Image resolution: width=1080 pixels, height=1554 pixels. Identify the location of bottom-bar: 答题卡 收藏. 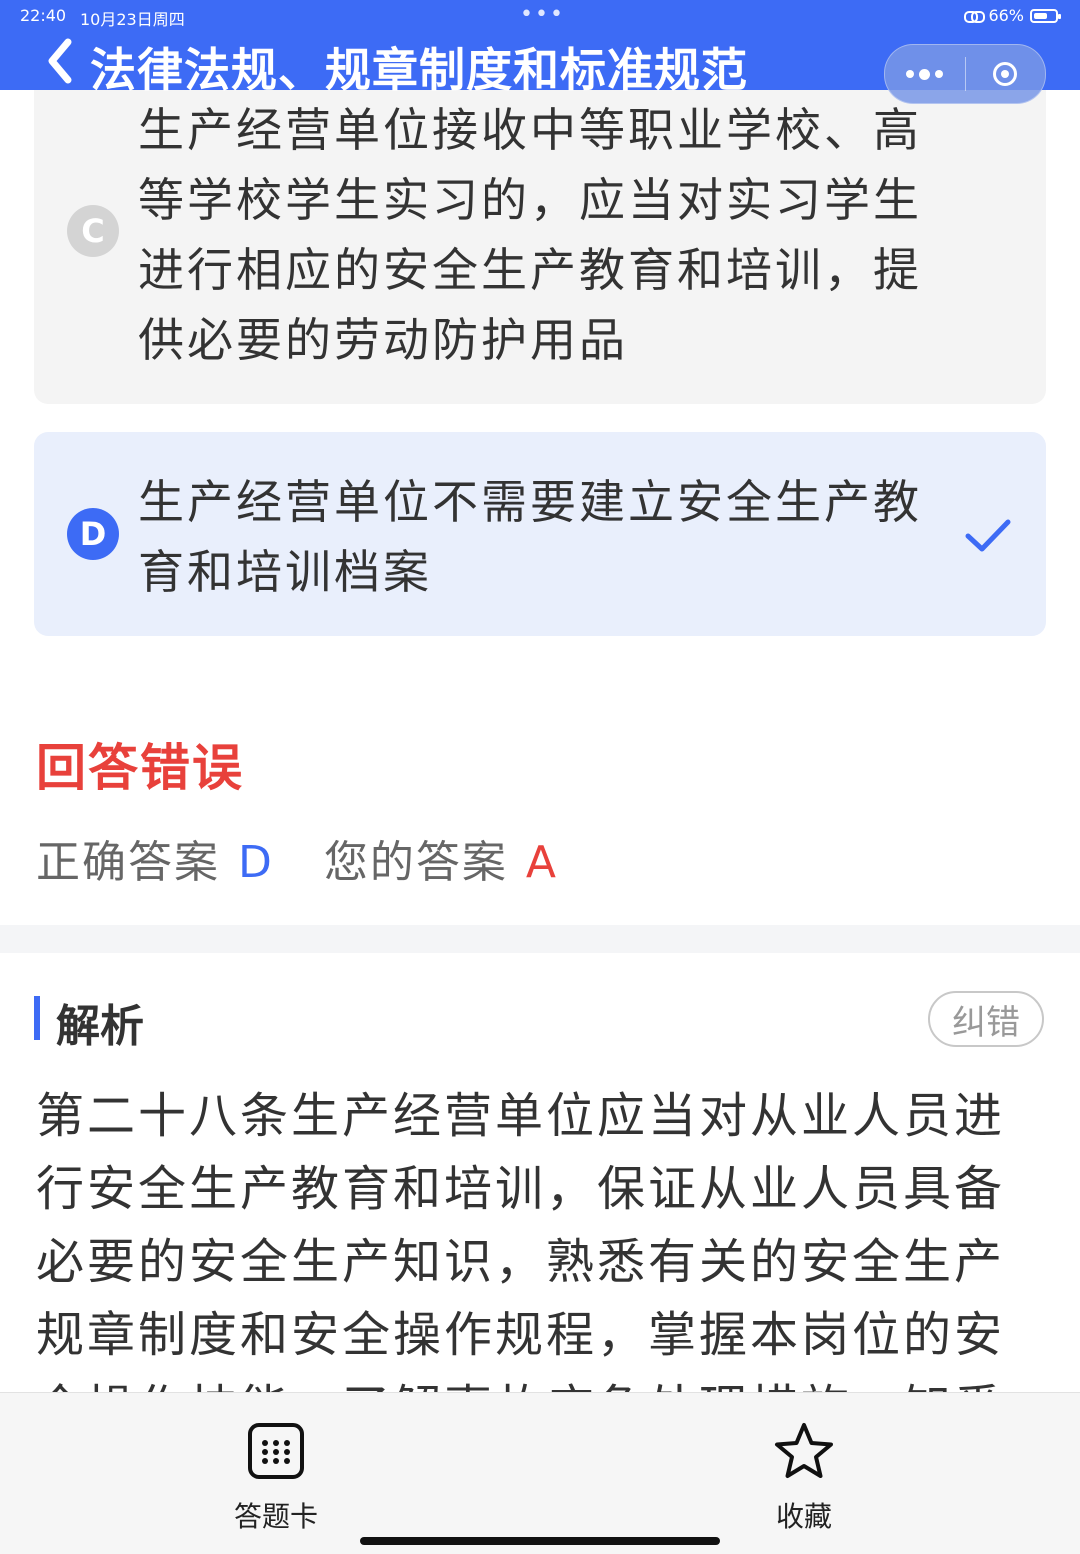
(540, 1473).